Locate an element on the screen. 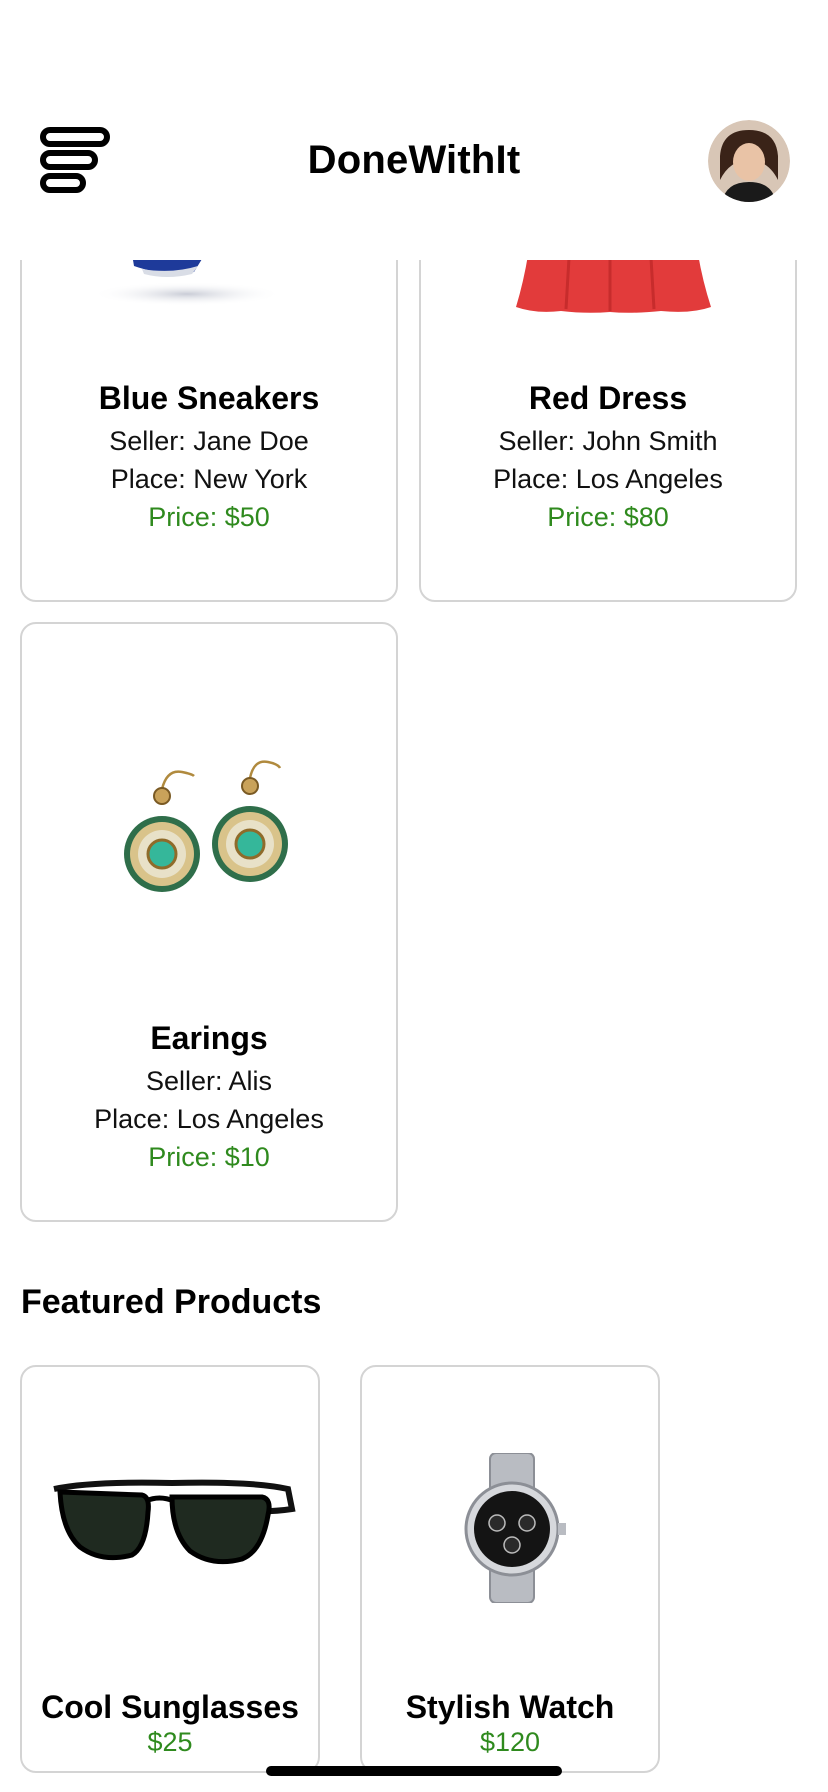 The width and height of the screenshot is (828, 1792). app-title: DoneWithIt is located at coordinates (414, 160).